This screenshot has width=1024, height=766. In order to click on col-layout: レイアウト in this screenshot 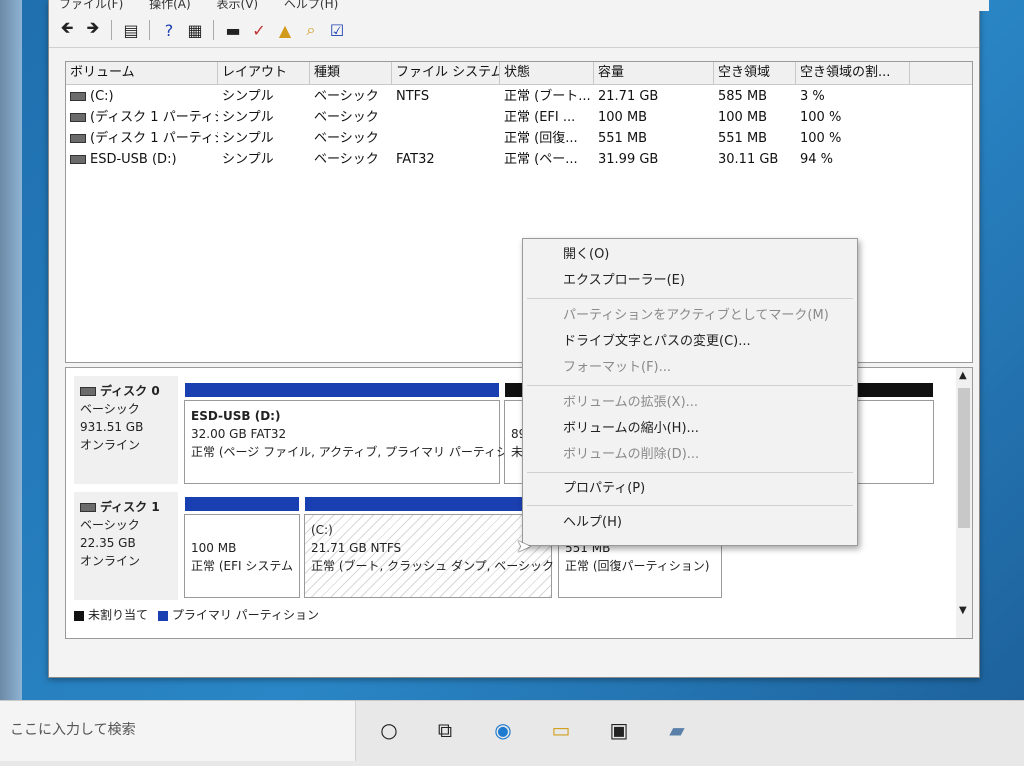, I will do `click(264, 73)`.